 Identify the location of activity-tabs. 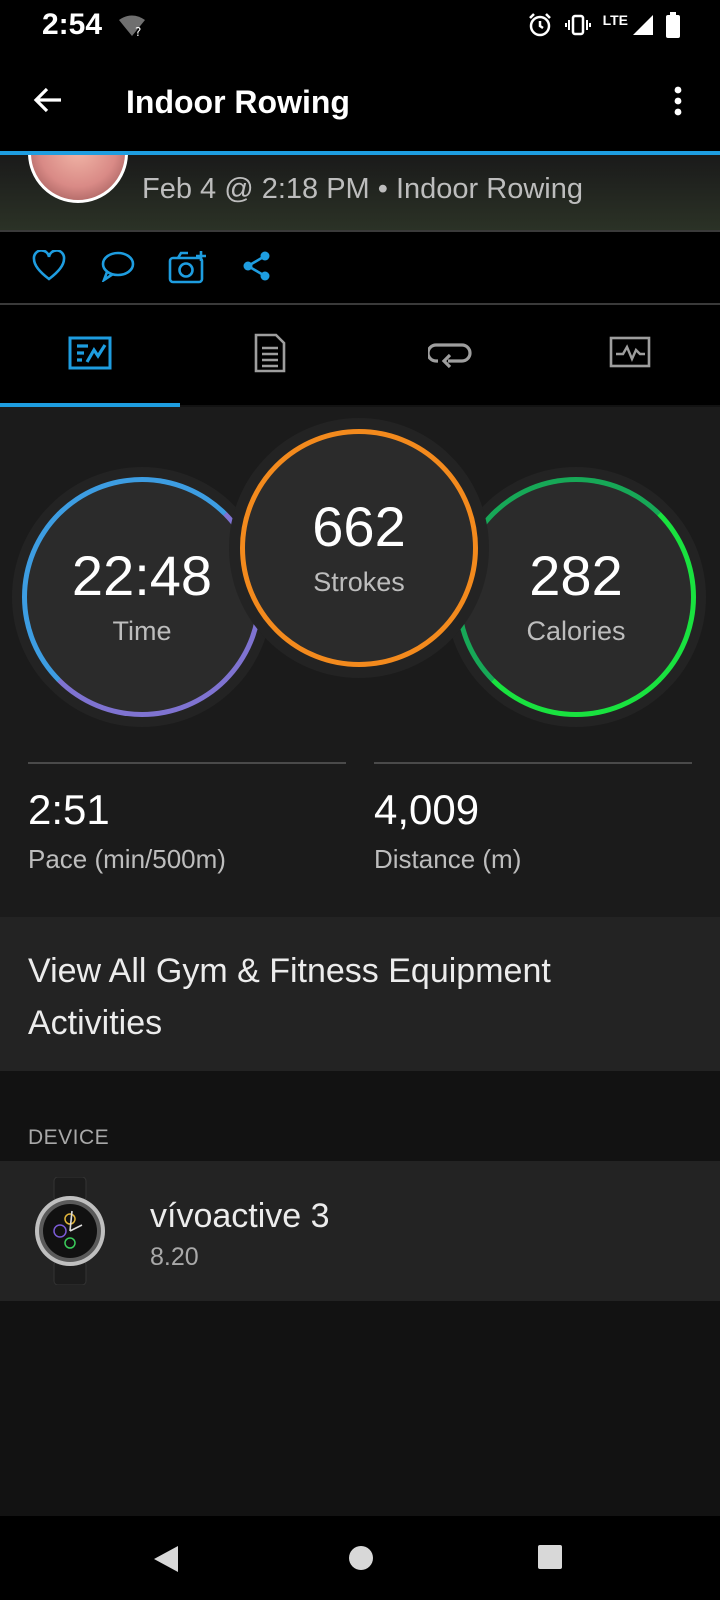
(360, 356).